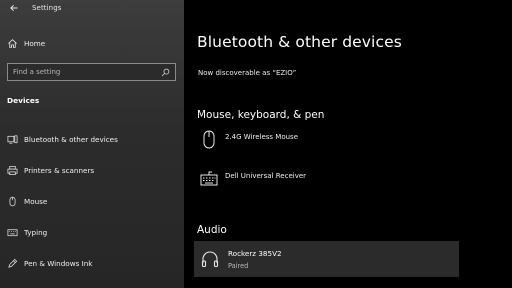 This screenshot has width=512, height=288. I want to click on search-box, so click(91, 72).